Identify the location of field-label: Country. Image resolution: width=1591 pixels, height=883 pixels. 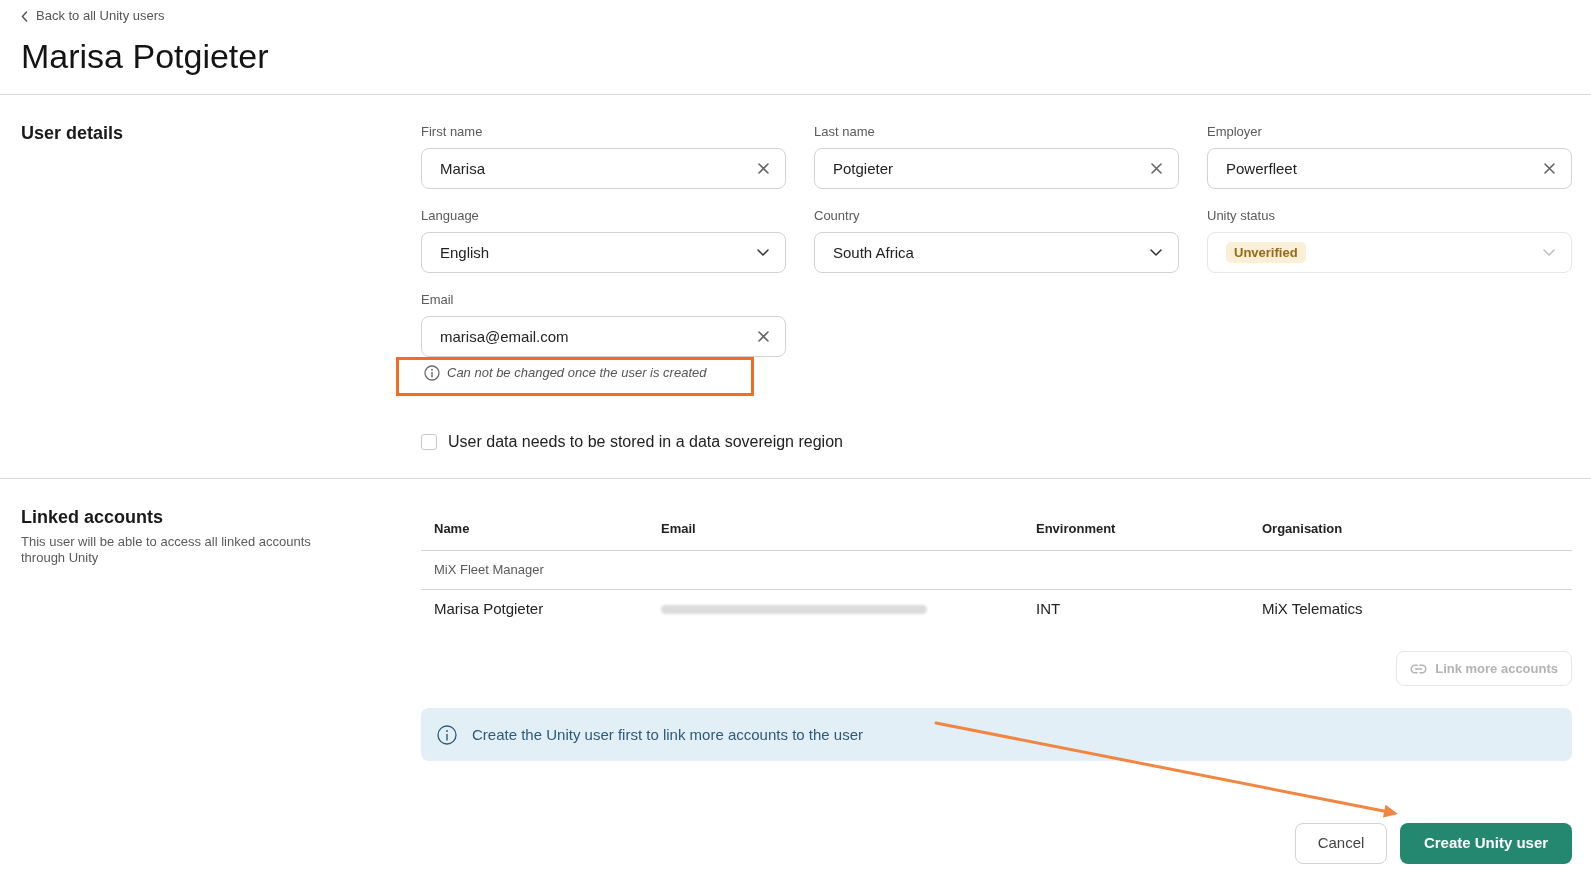
(837, 216).